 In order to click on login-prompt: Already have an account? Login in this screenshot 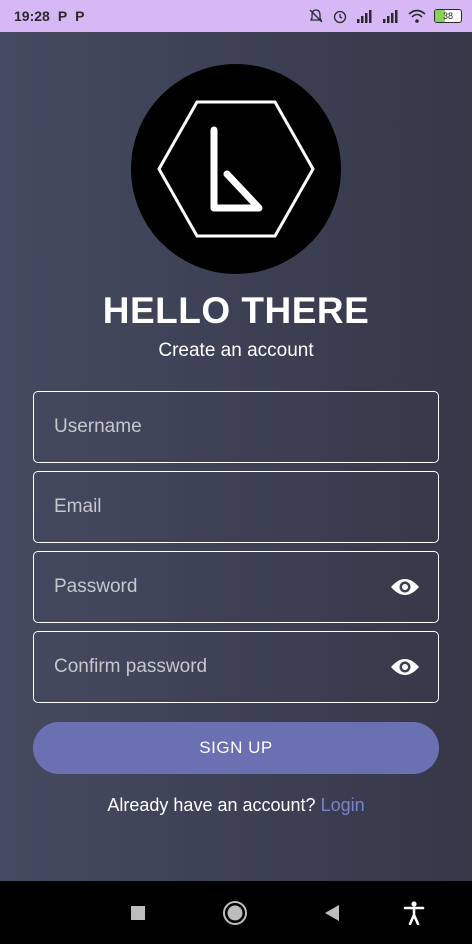, I will do `click(236, 805)`.